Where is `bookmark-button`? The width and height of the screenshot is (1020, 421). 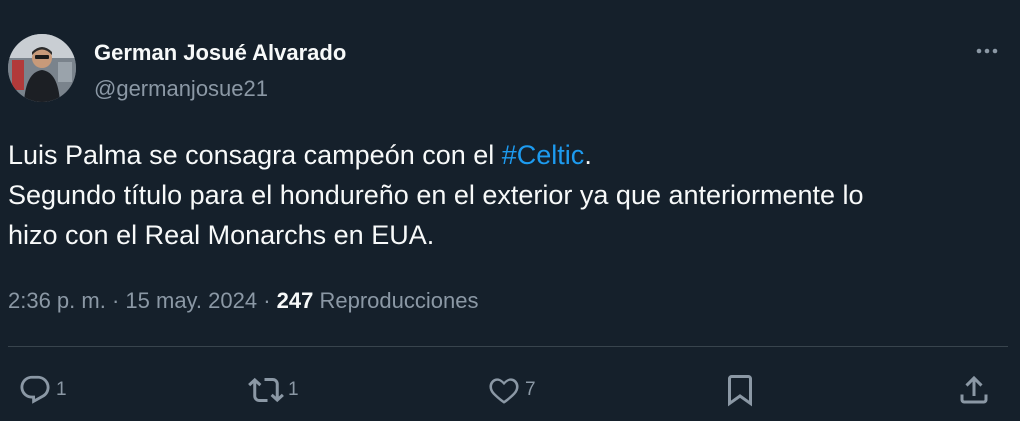 bookmark-button is located at coordinates (740, 390).